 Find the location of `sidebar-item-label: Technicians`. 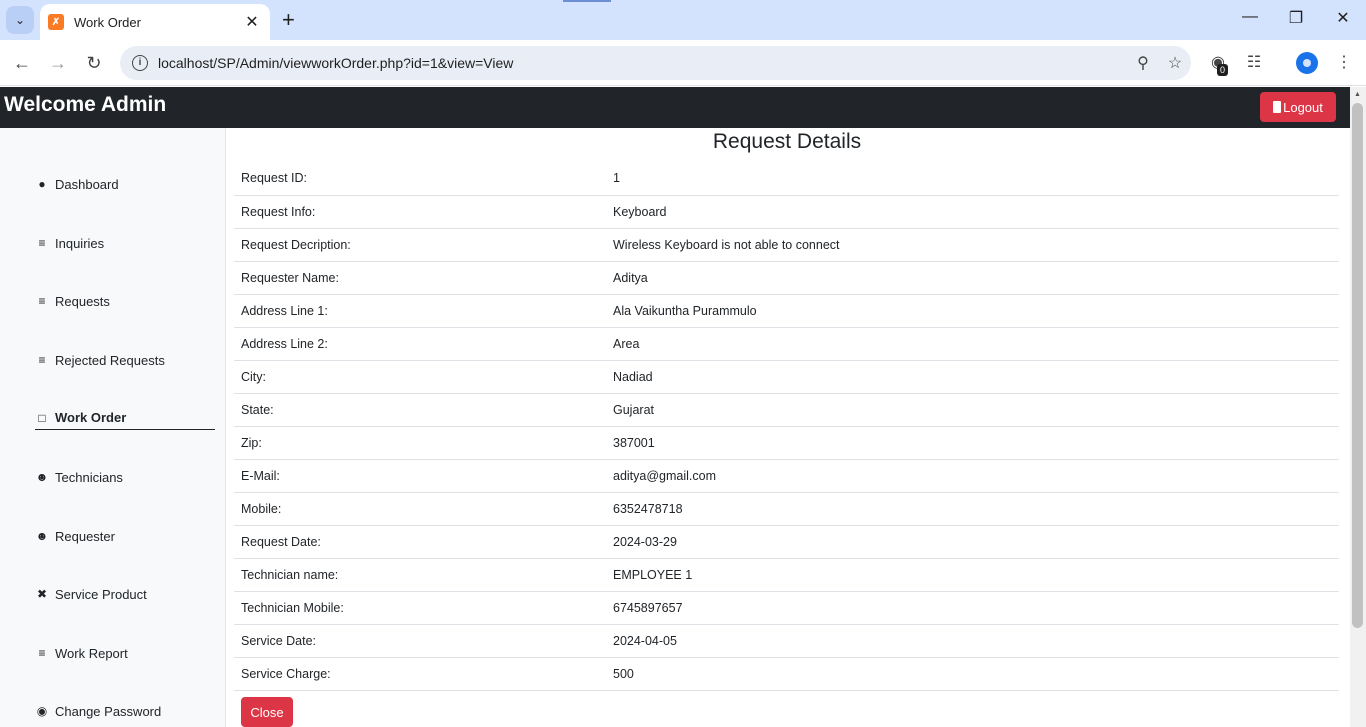

sidebar-item-label: Technicians is located at coordinates (89, 477).